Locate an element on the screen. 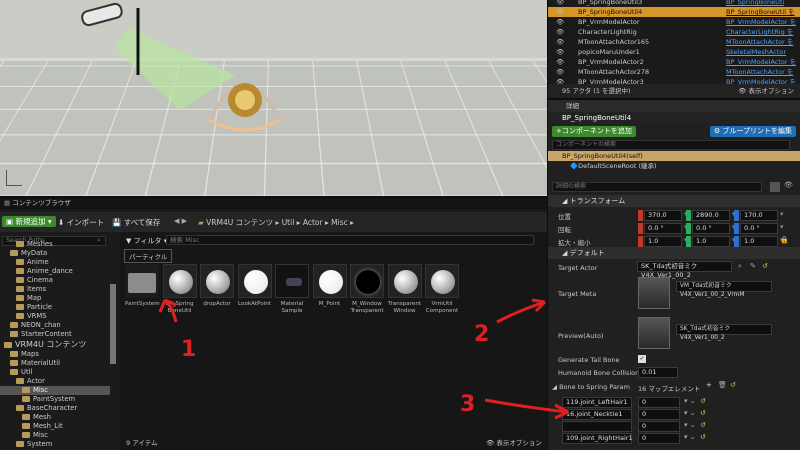 The height and width of the screenshot is (450, 800). eyedropper-icon: ✎ is located at coordinates (753, 266).